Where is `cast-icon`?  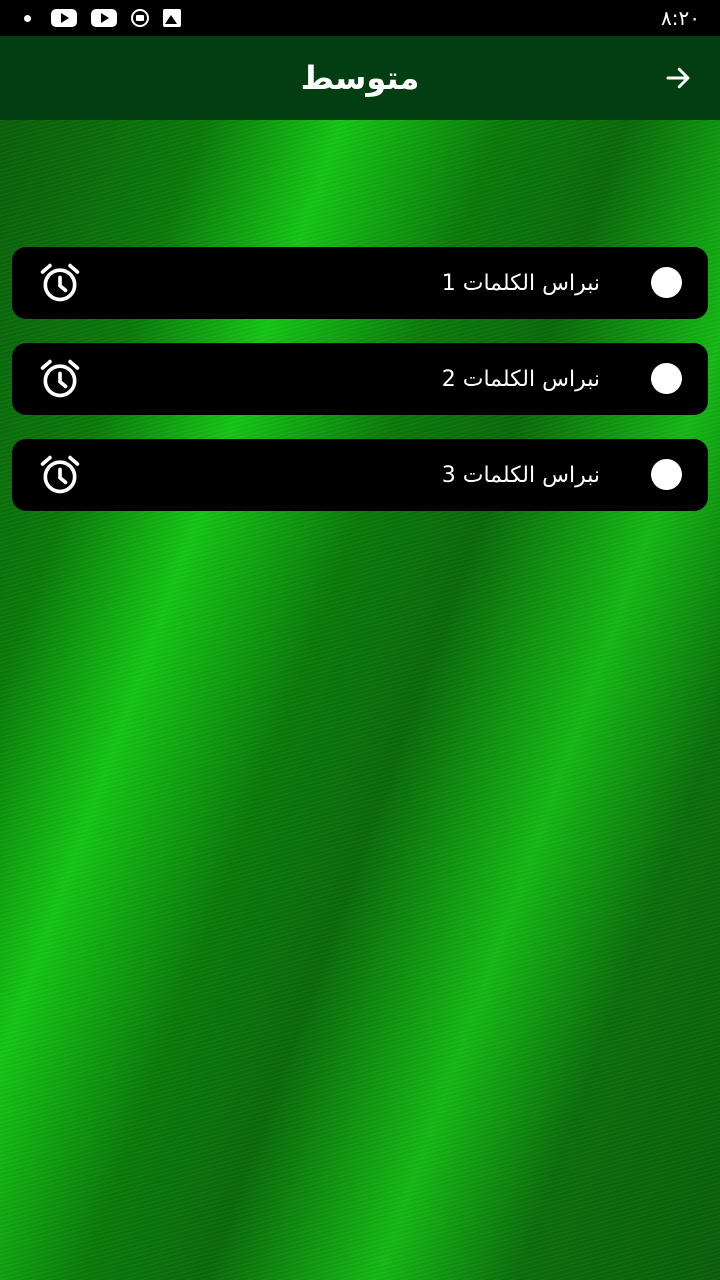 cast-icon is located at coordinates (140, 18).